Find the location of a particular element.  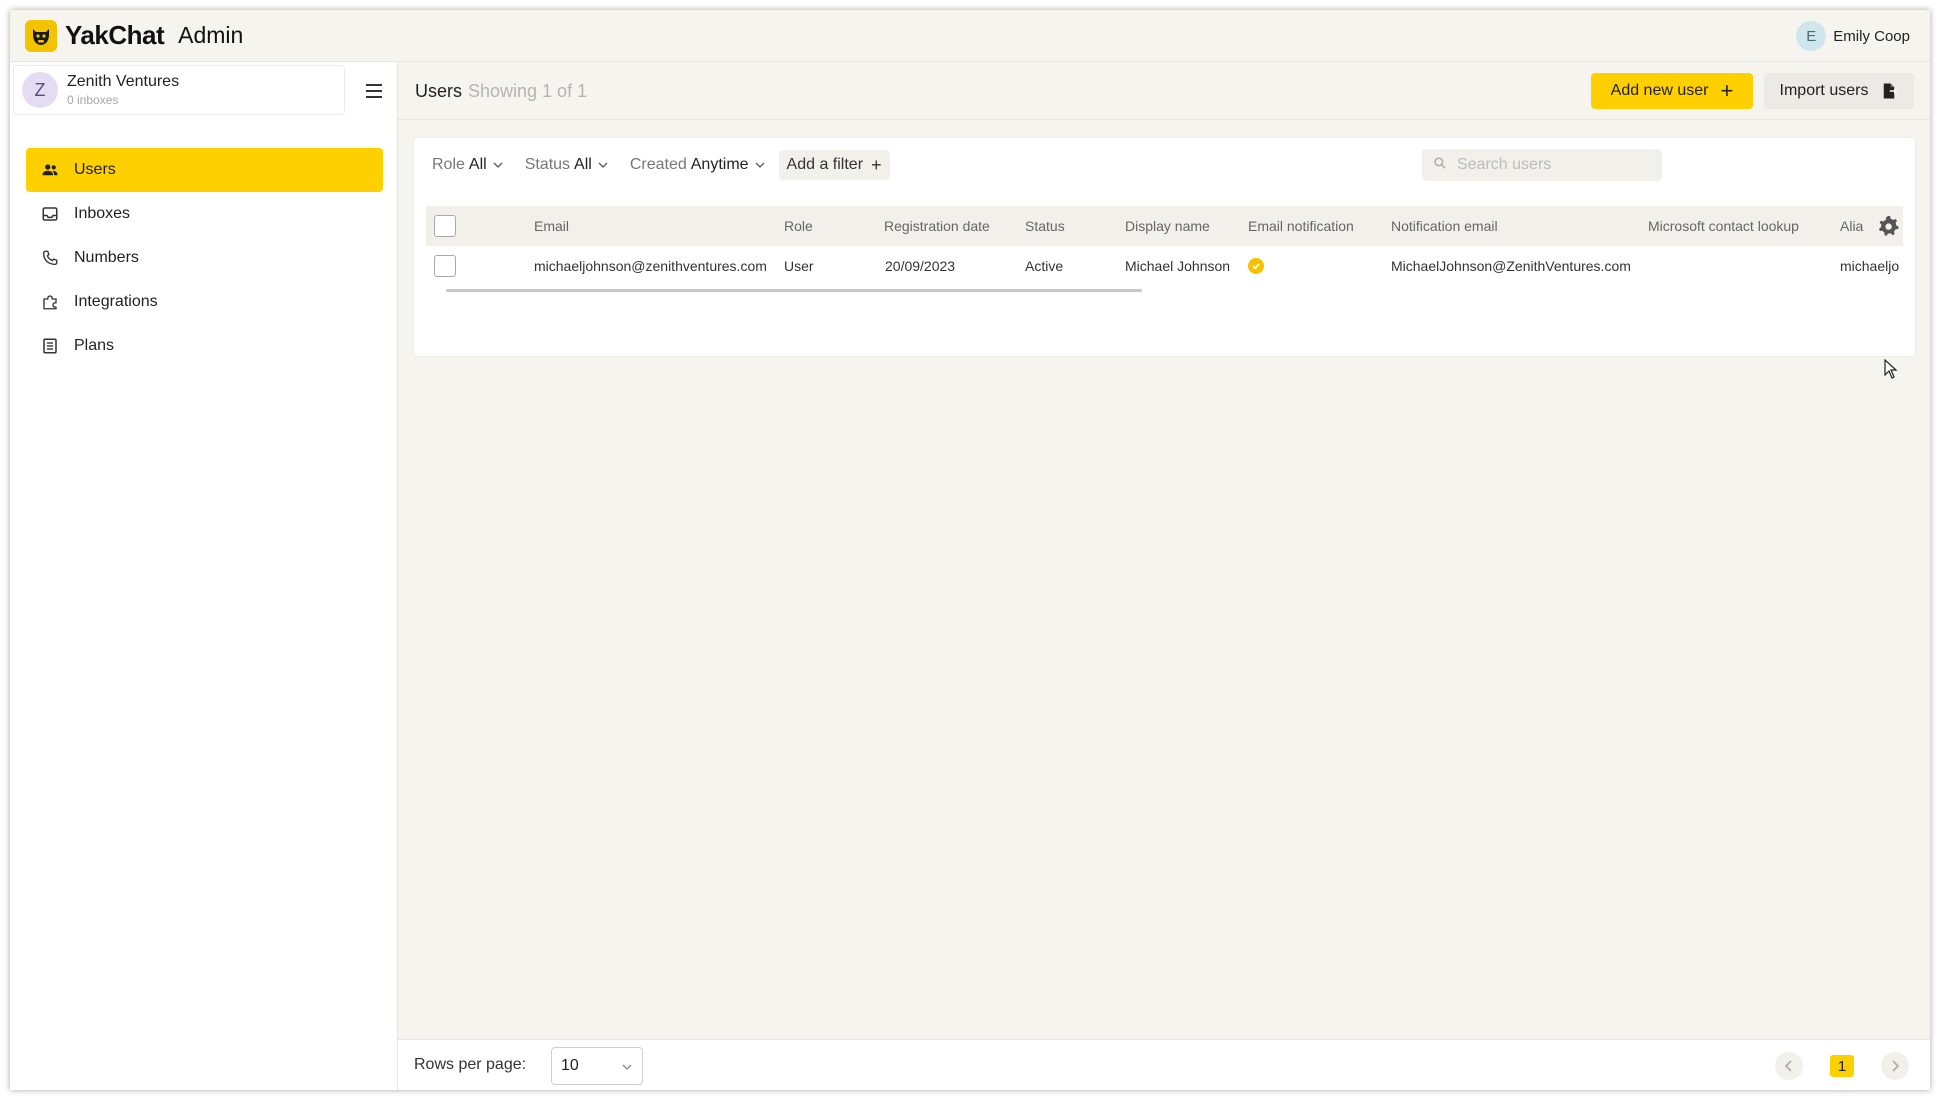

cell-notification-email: MichaelJohnson@ZenithVentures.com is located at coordinates (1511, 266).